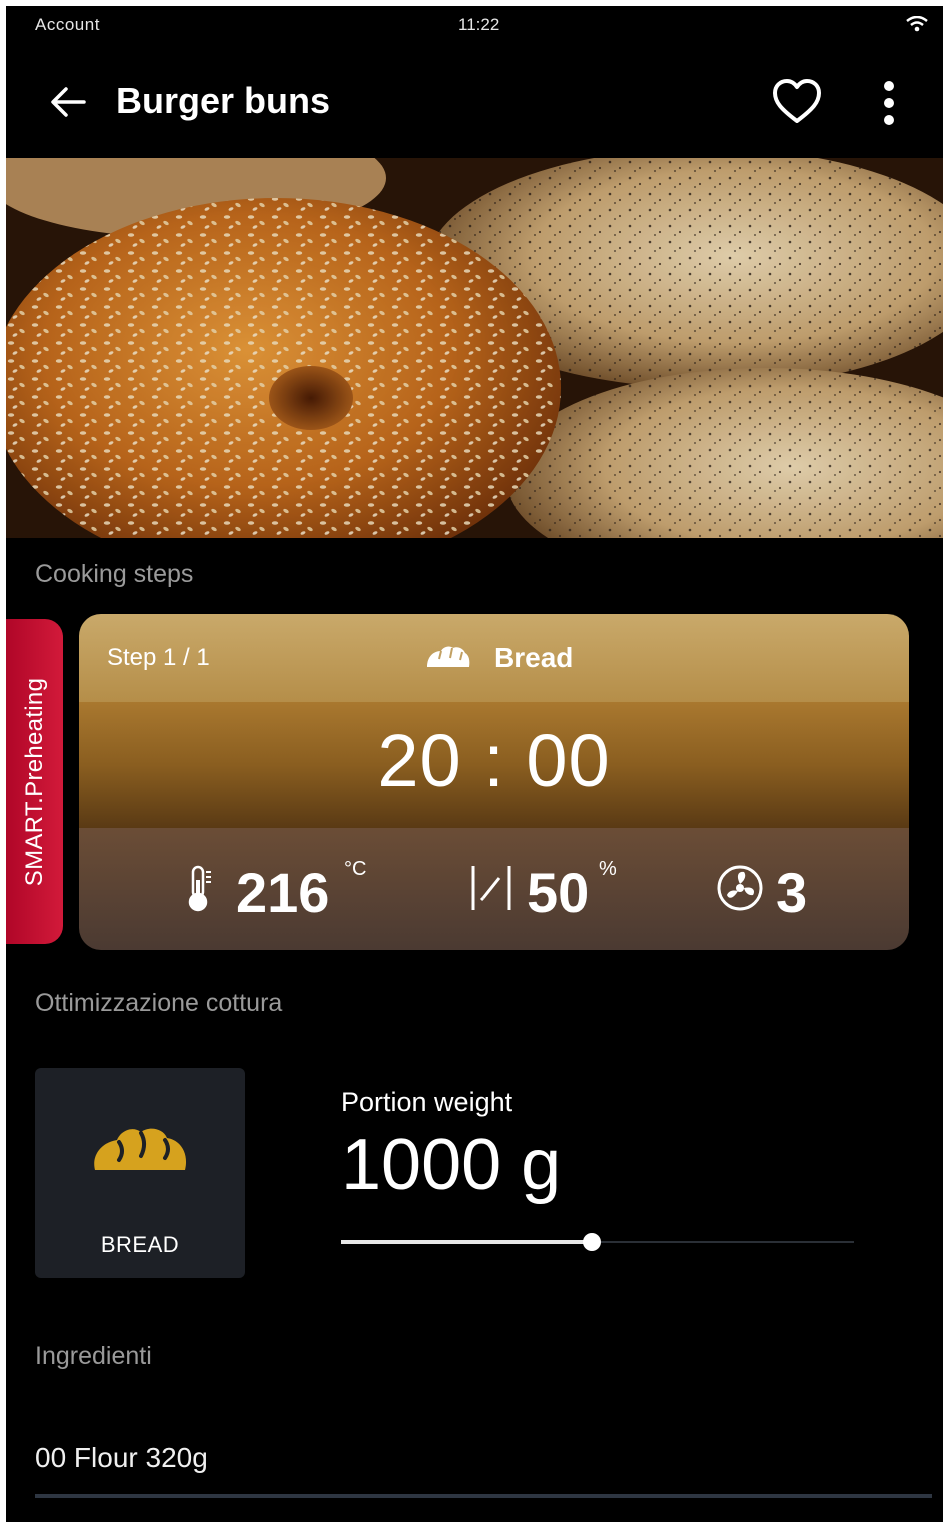 Image resolution: width=949 pixels, height=1522 pixels. Describe the element at coordinates (494, 760) in the screenshot. I see `step-time: 20 : 00` at that location.